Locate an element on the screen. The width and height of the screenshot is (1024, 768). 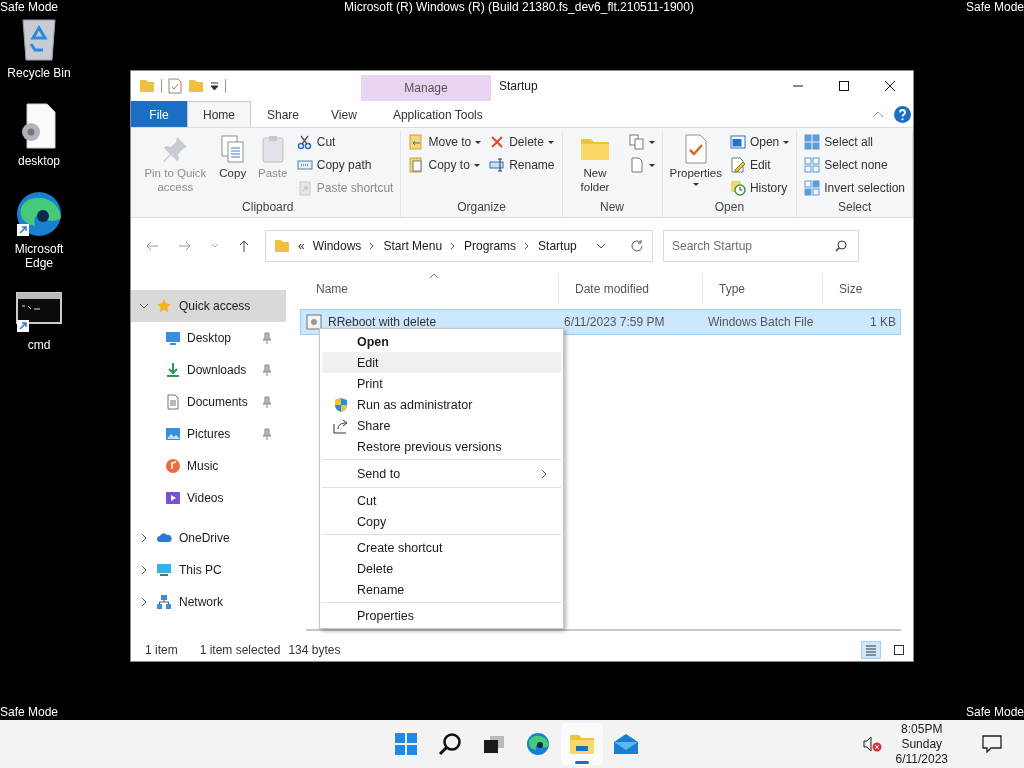
speaker-muted-icon is located at coordinates (871, 744).